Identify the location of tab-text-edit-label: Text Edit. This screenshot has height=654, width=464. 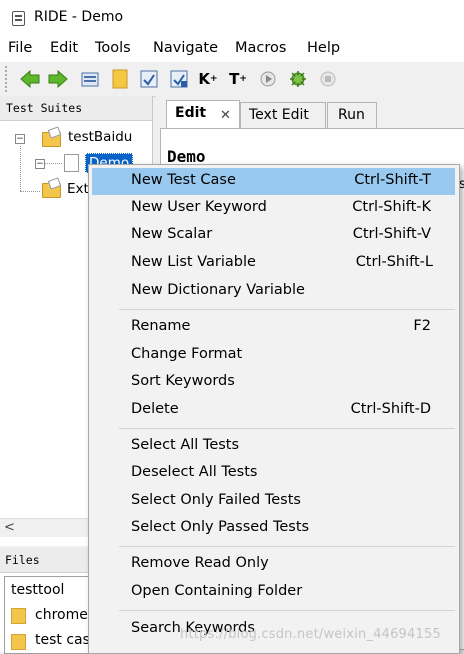
(279, 115).